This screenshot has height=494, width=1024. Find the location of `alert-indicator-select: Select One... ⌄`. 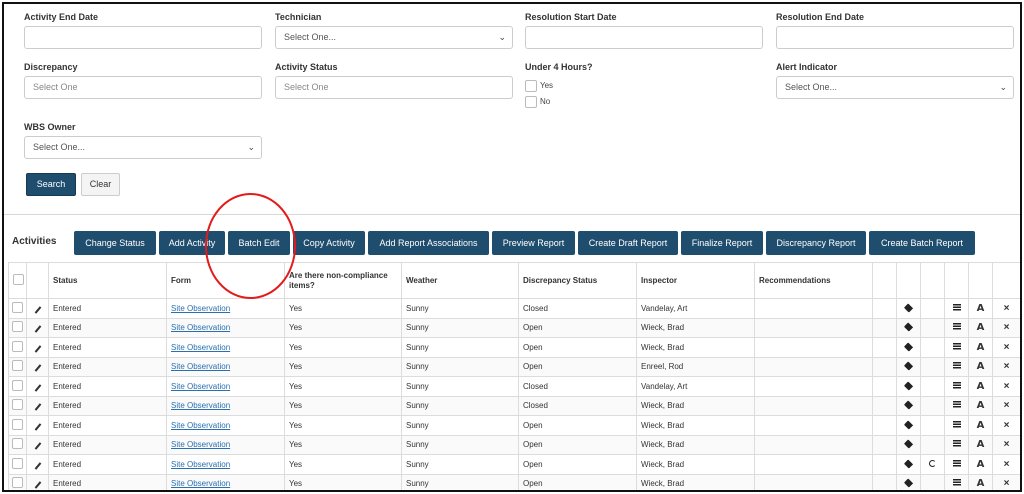

alert-indicator-select: Select One... ⌄ is located at coordinates (895, 87).